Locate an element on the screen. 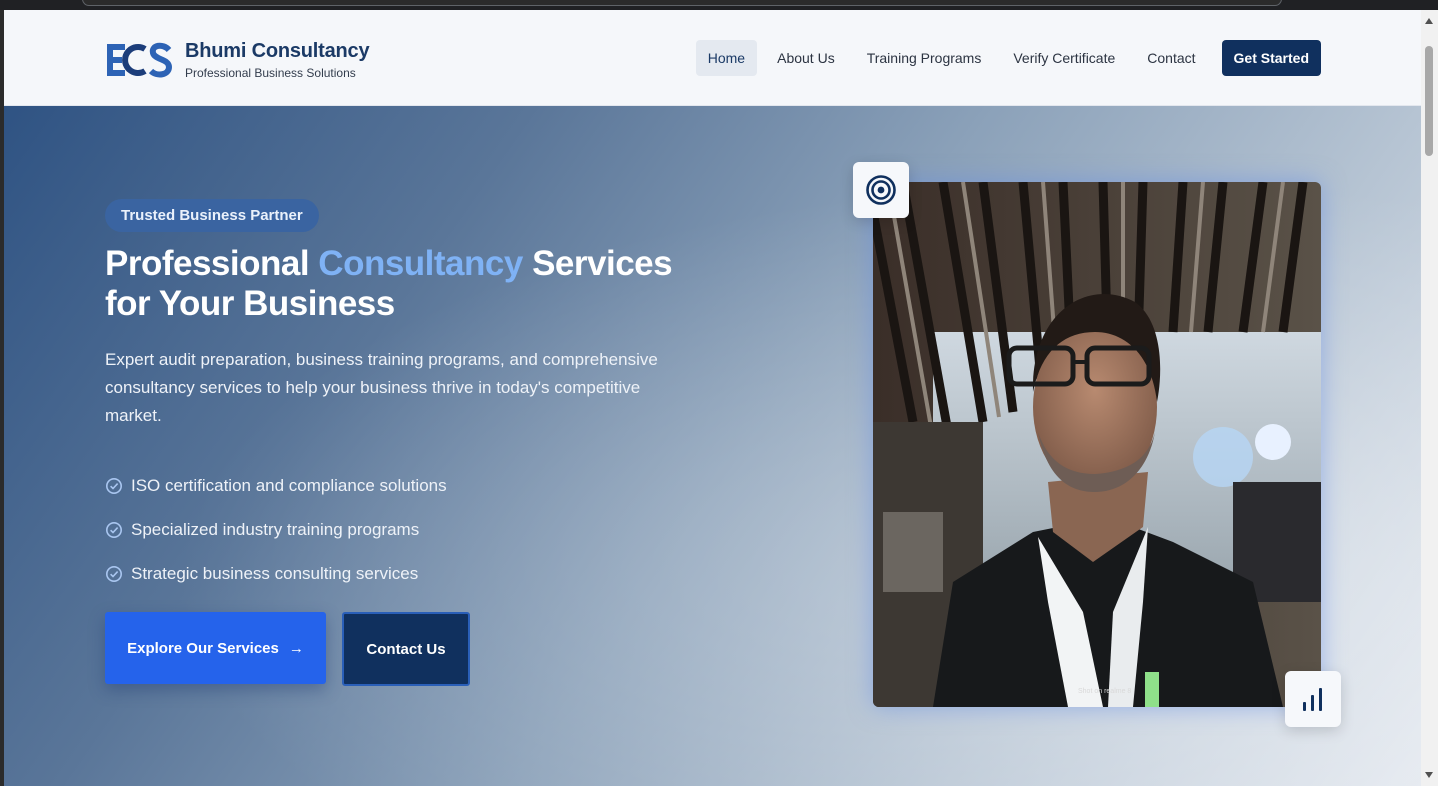  get-started-button: Get Started is located at coordinates (1271, 58).